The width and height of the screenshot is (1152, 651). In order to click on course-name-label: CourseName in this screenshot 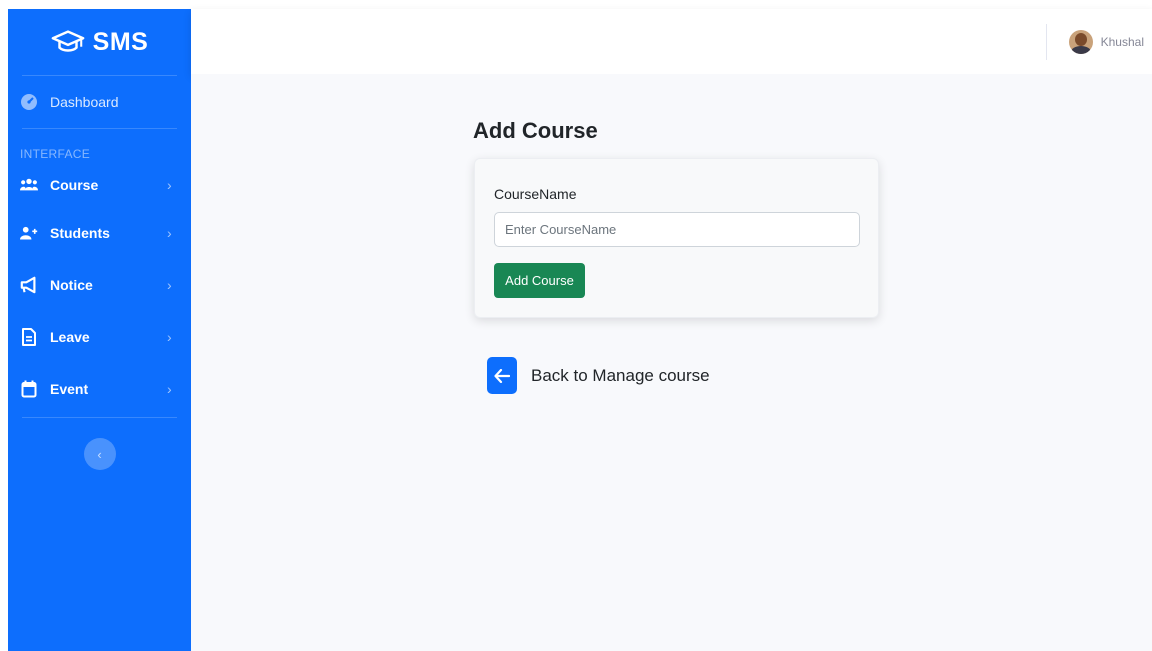, I will do `click(535, 194)`.